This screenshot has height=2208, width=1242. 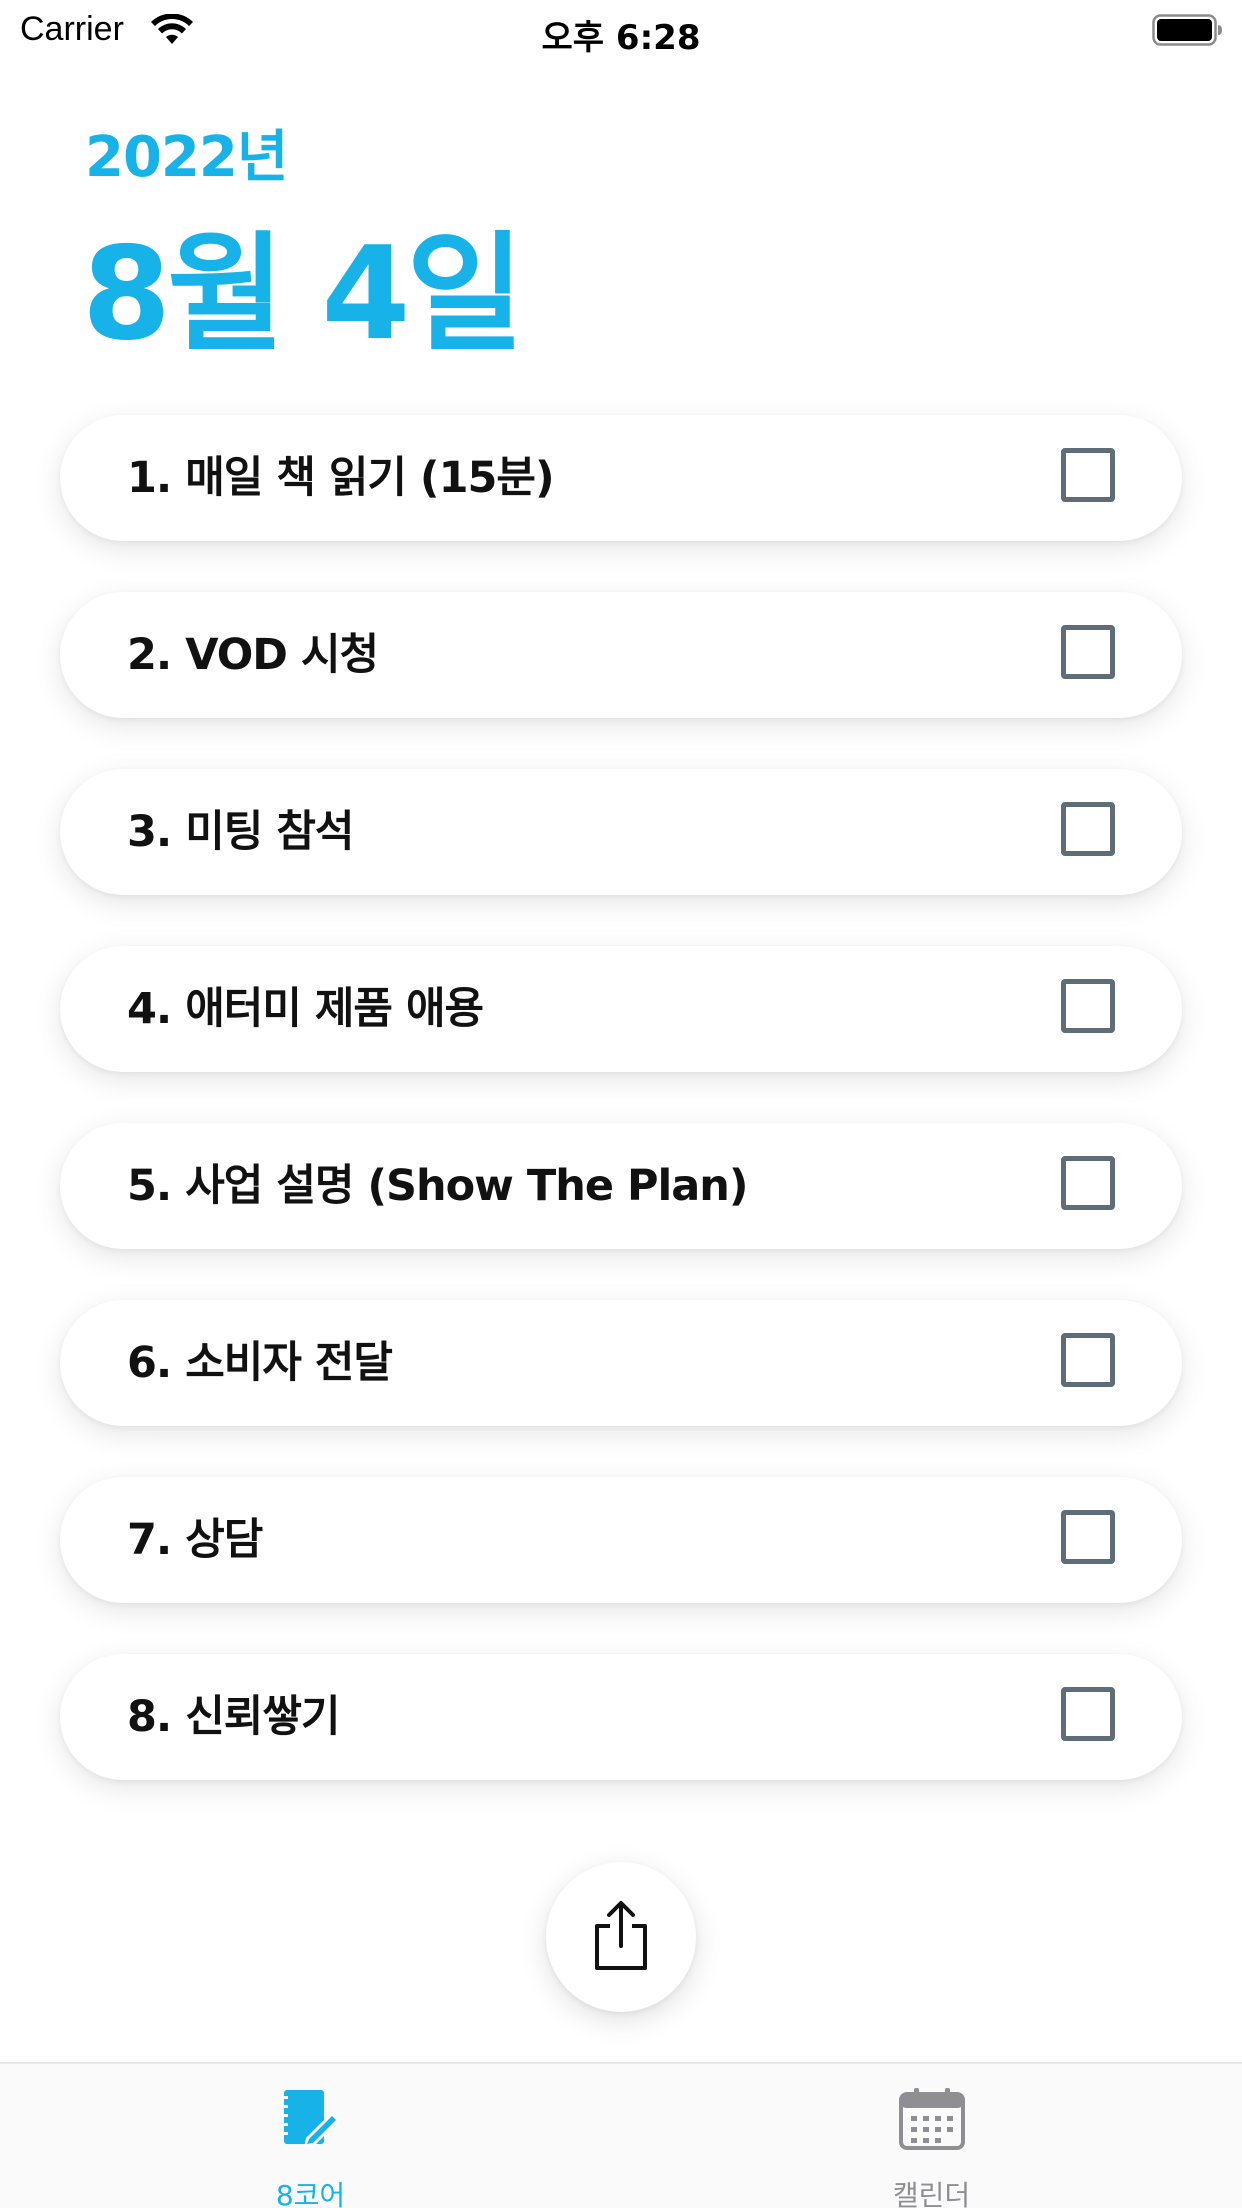 What do you see at coordinates (621, 1363) in the screenshot?
I see `task-item: 6. 소비자 전달` at bounding box center [621, 1363].